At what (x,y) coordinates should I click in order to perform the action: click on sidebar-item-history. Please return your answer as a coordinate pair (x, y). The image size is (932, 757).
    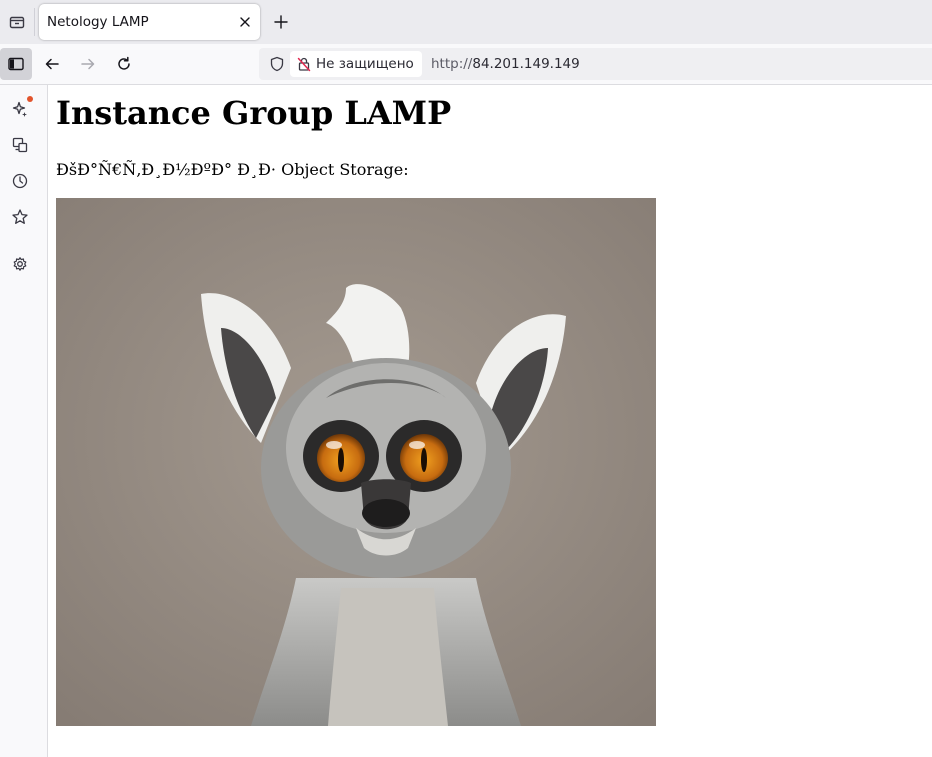
    Looking at the image, I should click on (20, 181).